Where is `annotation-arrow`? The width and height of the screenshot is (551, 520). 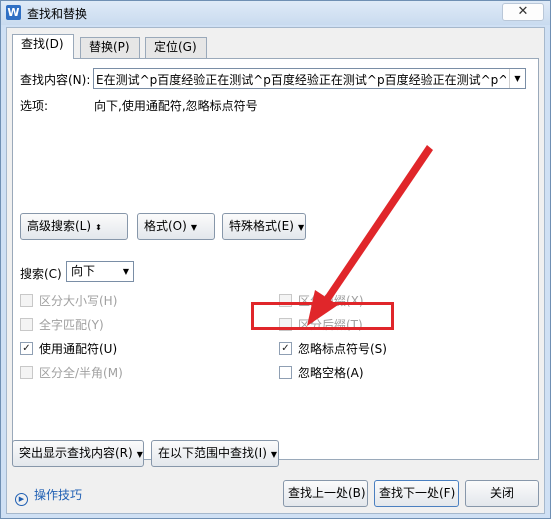
annotation-arrow is located at coordinates (370, 235).